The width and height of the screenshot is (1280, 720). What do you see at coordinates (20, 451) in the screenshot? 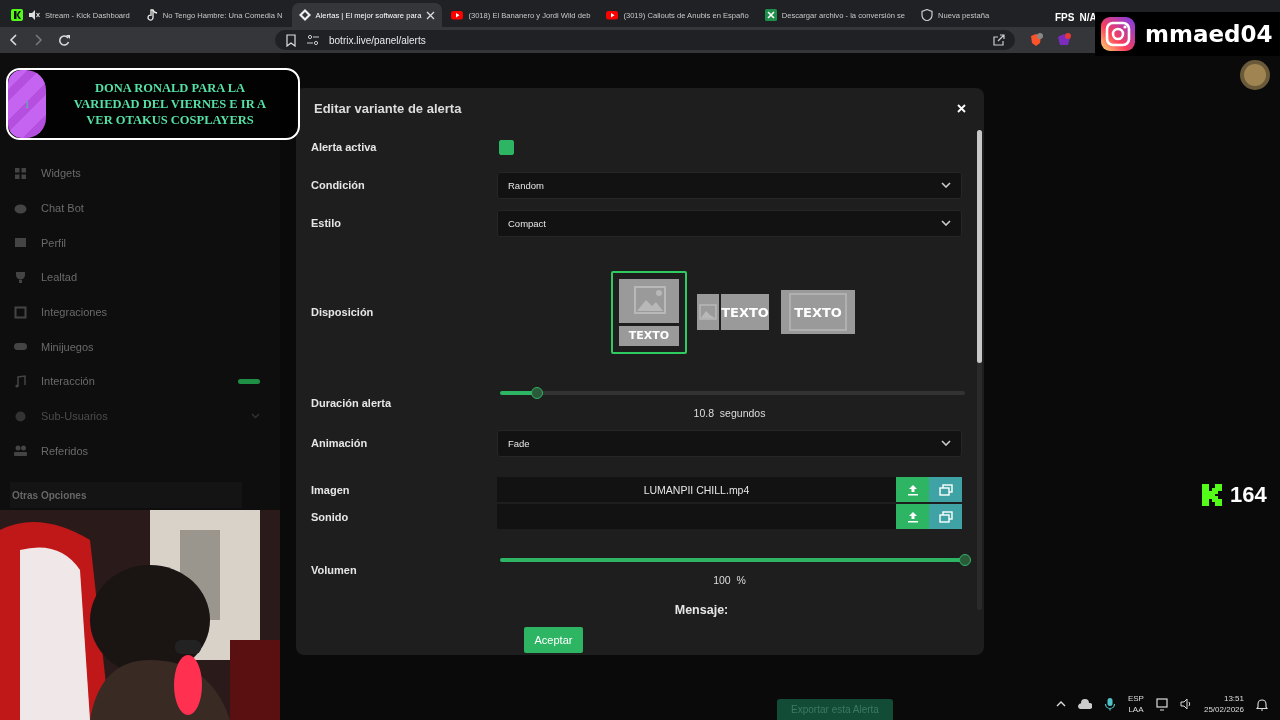
I see `users-icon` at bounding box center [20, 451].